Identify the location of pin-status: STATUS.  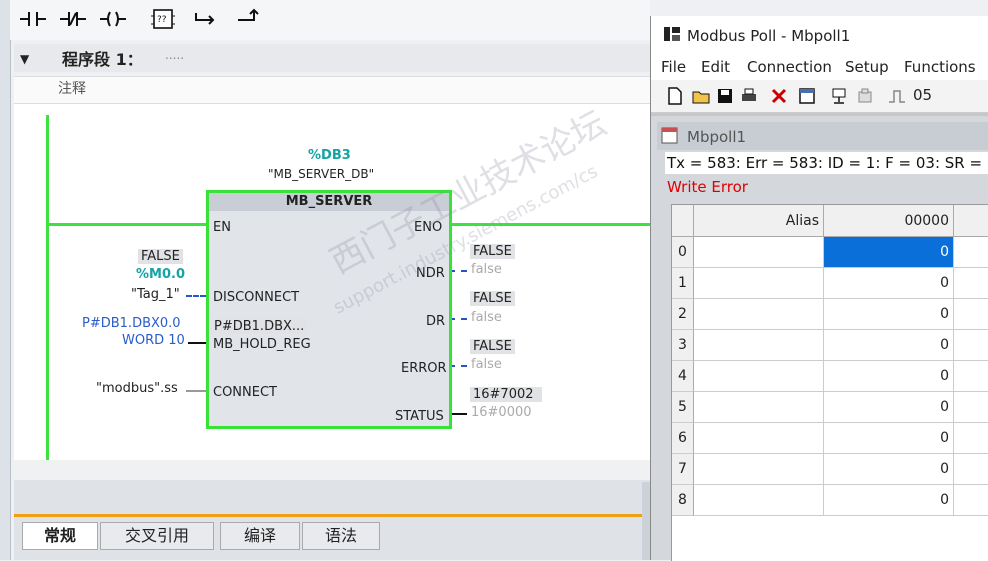
(419, 416).